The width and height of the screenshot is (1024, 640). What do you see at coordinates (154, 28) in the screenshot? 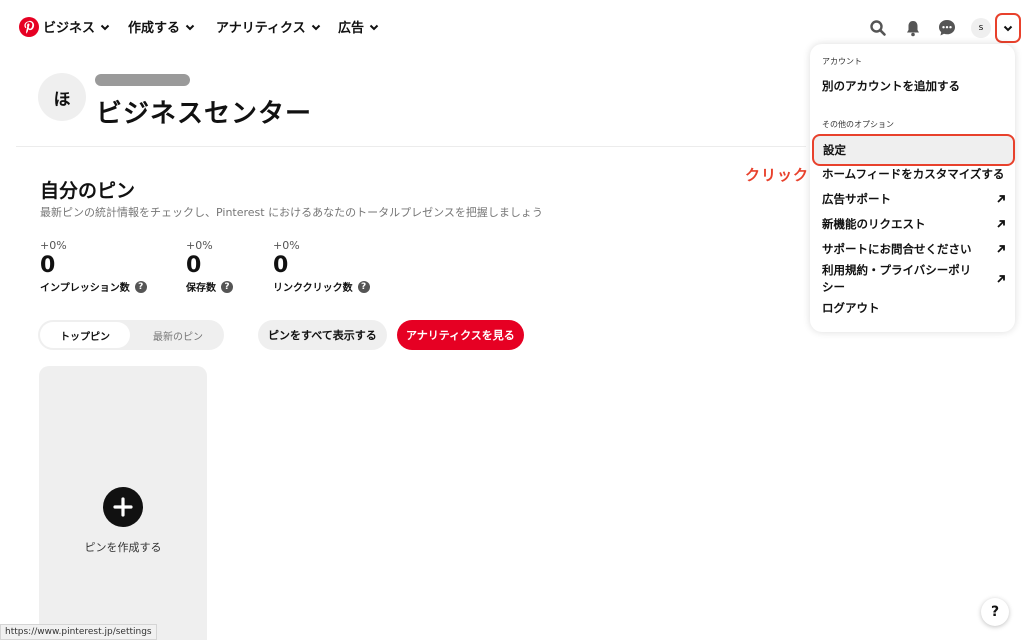
I see `nav-create-label: 作成する` at bounding box center [154, 28].